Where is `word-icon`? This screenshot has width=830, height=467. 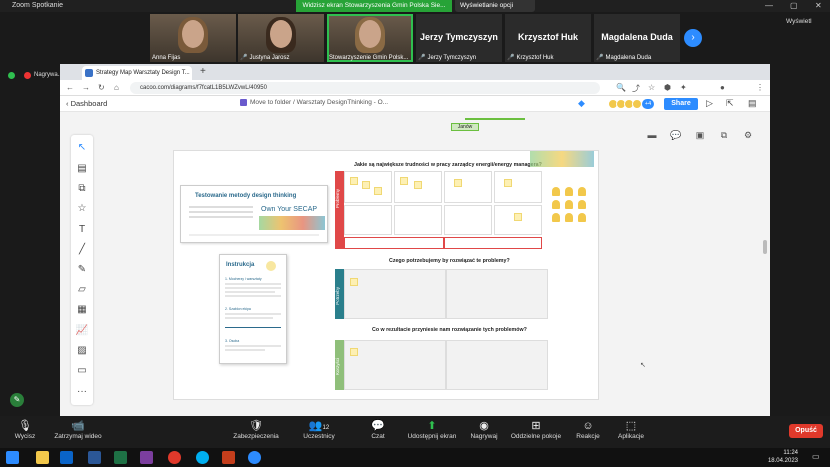
word-icon is located at coordinates (94, 457).